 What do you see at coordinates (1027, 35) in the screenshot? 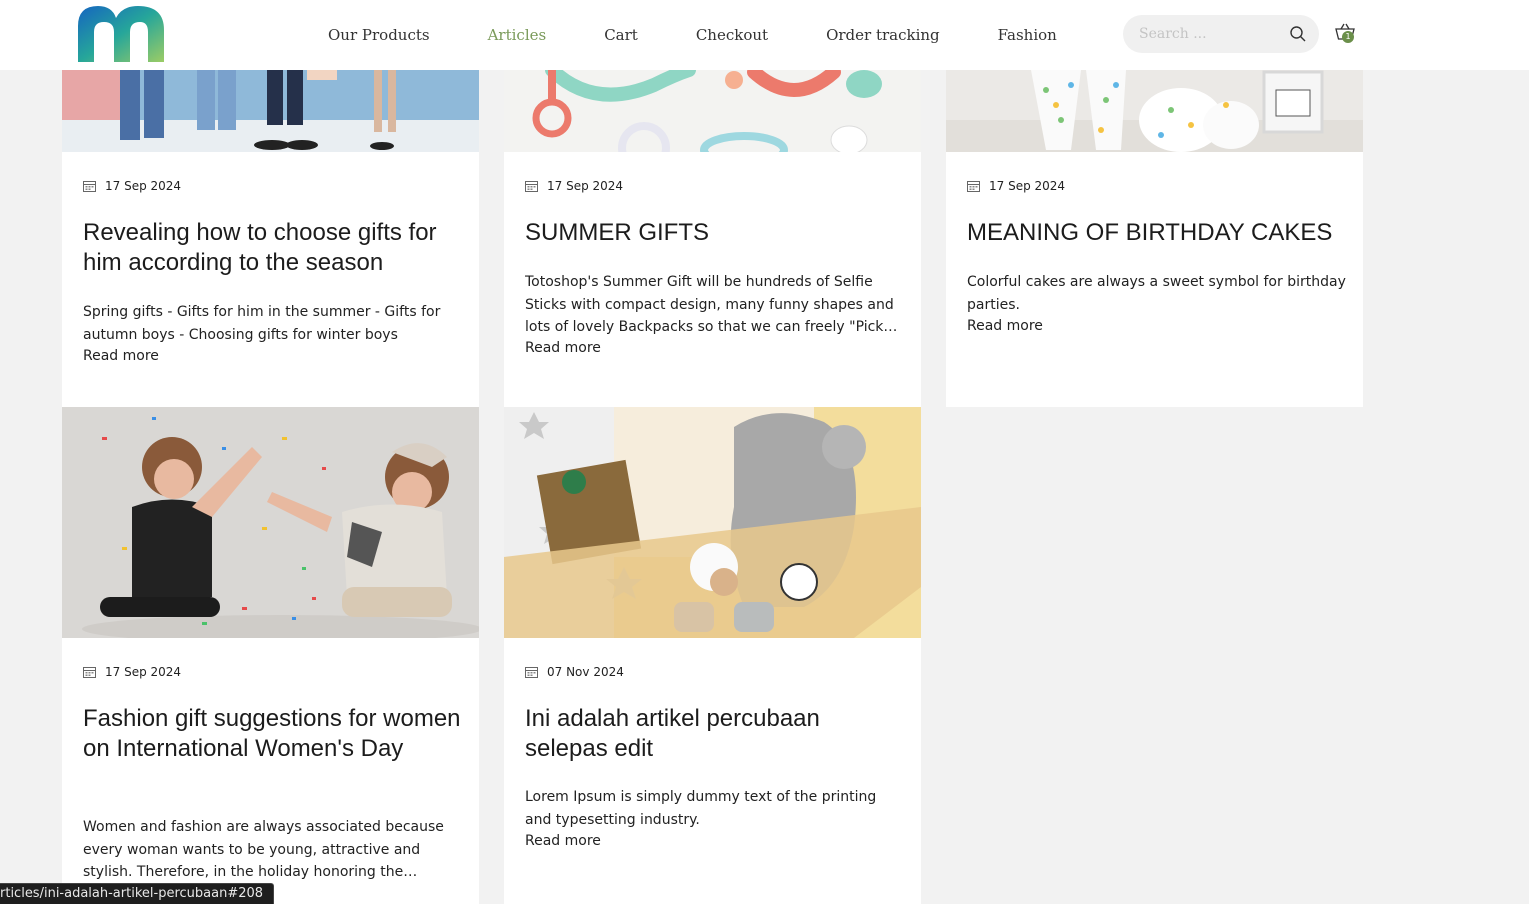
I see `nav-fashion: Fashion` at bounding box center [1027, 35].